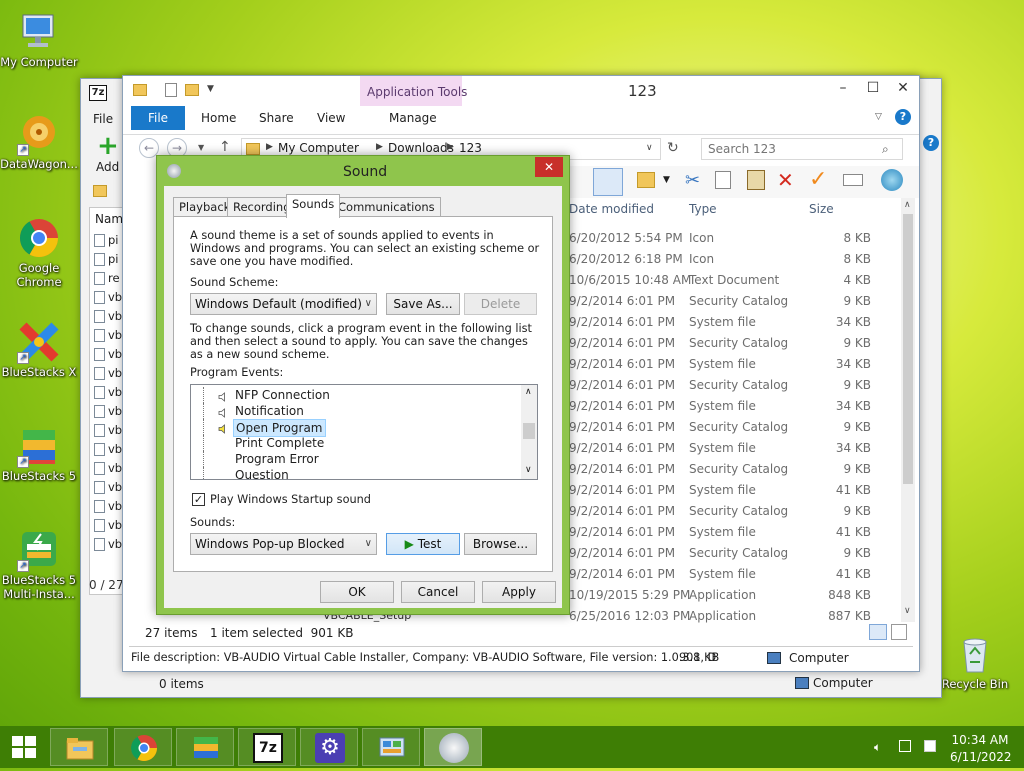 This screenshot has height=771, width=1024. What do you see at coordinates (351, 395) in the screenshot?
I see `list-item: NFP Connection` at bounding box center [351, 395].